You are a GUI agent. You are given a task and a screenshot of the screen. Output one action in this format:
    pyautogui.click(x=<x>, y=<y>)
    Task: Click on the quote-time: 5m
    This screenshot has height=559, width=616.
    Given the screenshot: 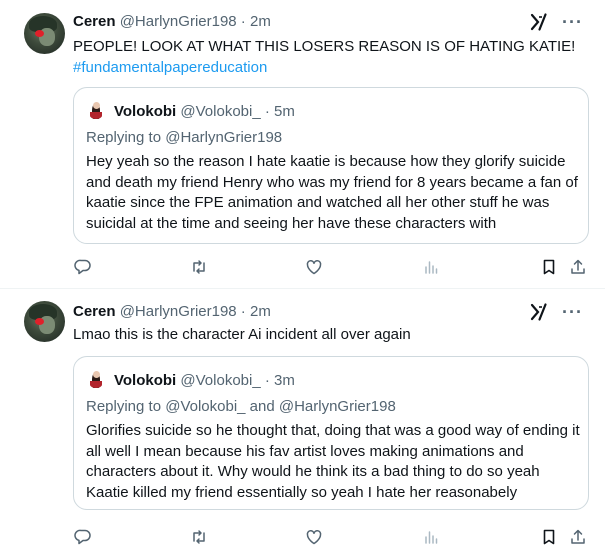 What is the action you would take?
    pyautogui.click(x=284, y=111)
    